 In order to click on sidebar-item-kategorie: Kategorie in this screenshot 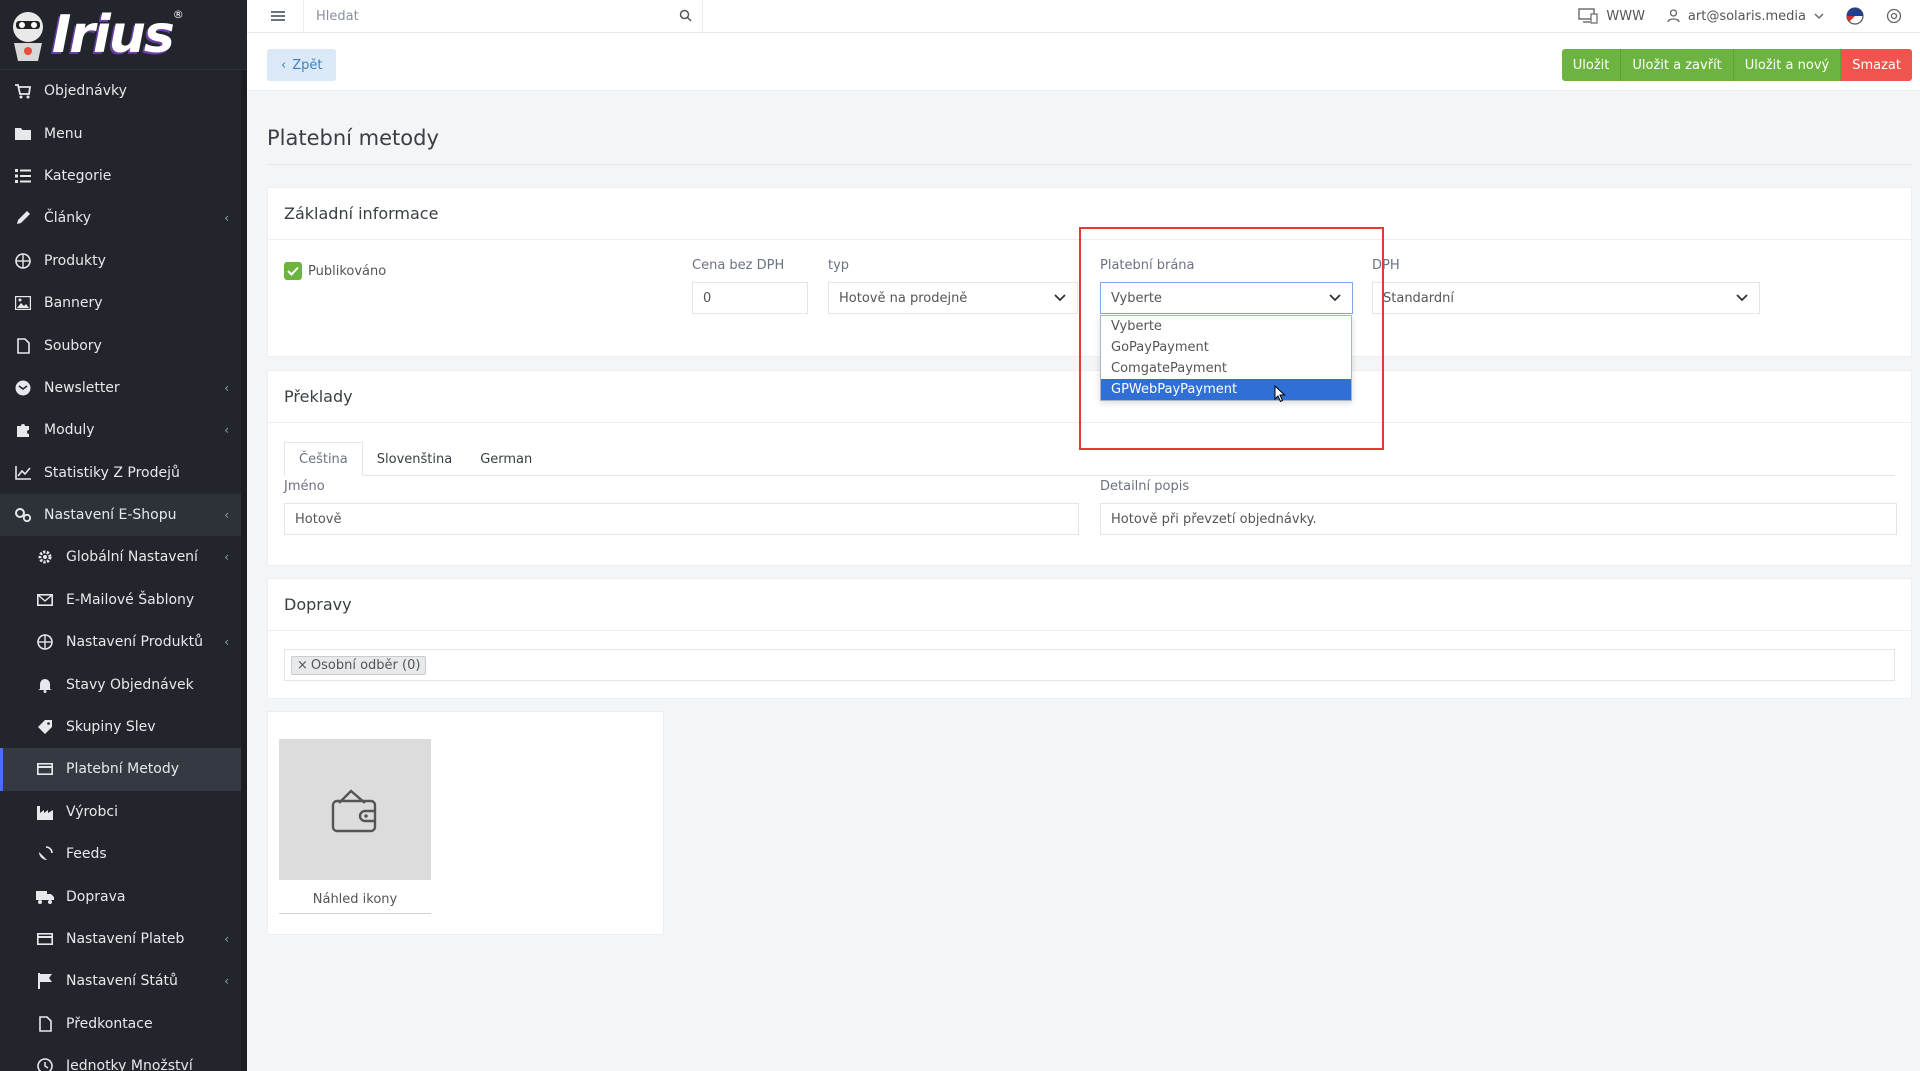, I will do `click(123, 176)`.